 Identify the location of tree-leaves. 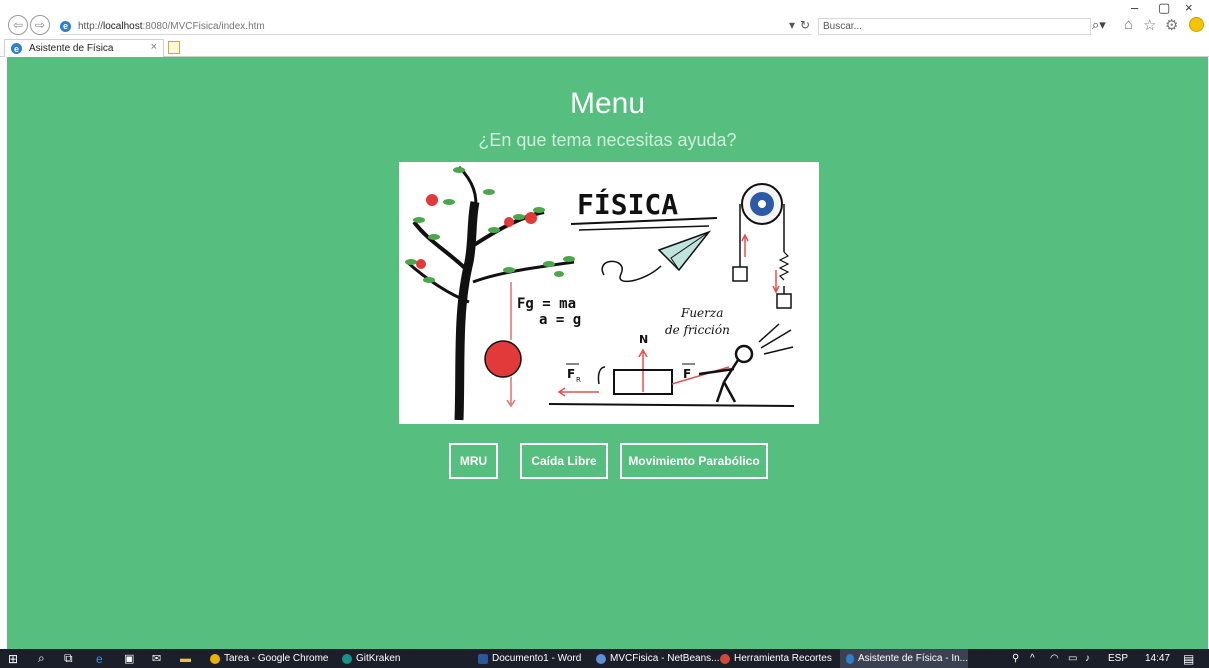
(490, 225).